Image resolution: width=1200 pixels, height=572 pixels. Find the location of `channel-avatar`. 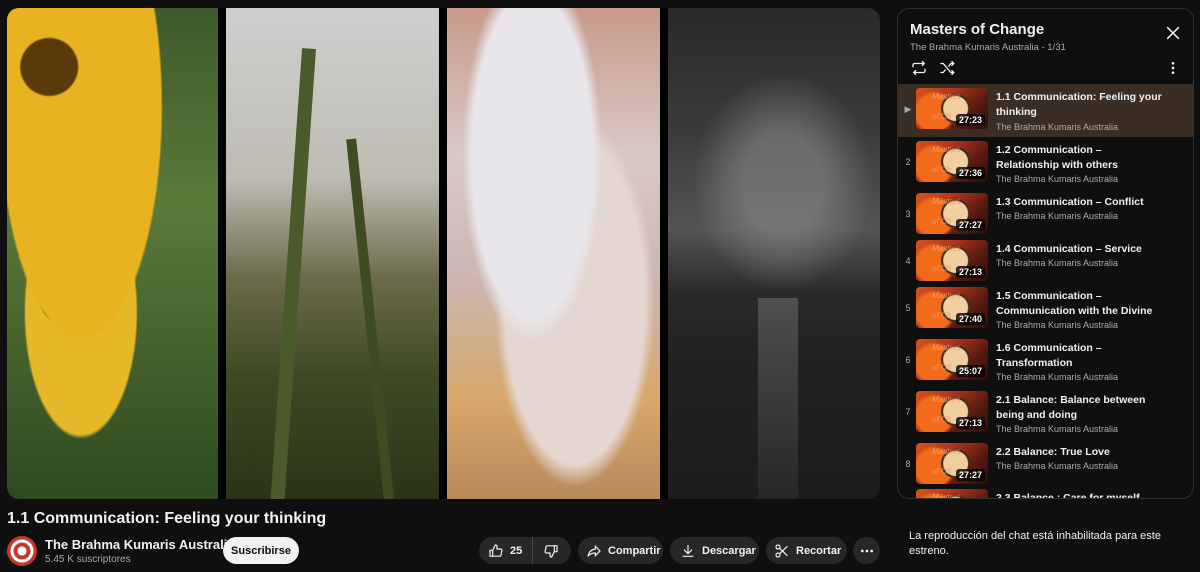

channel-avatar is located at coordinates (22, 551).